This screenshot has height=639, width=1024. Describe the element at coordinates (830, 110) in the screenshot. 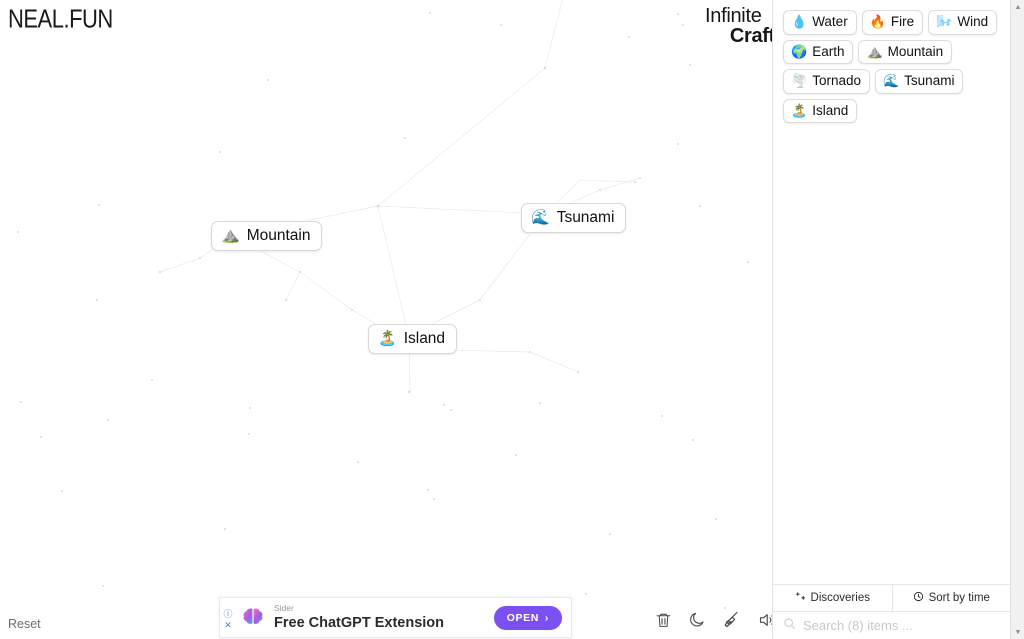

I see `element-label: Island` at that location.